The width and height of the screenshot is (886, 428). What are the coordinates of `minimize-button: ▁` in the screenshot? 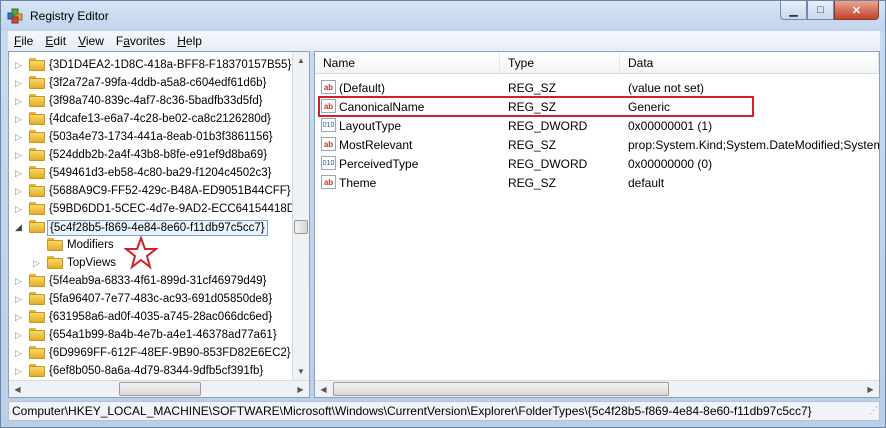 It's located at (793, 10).